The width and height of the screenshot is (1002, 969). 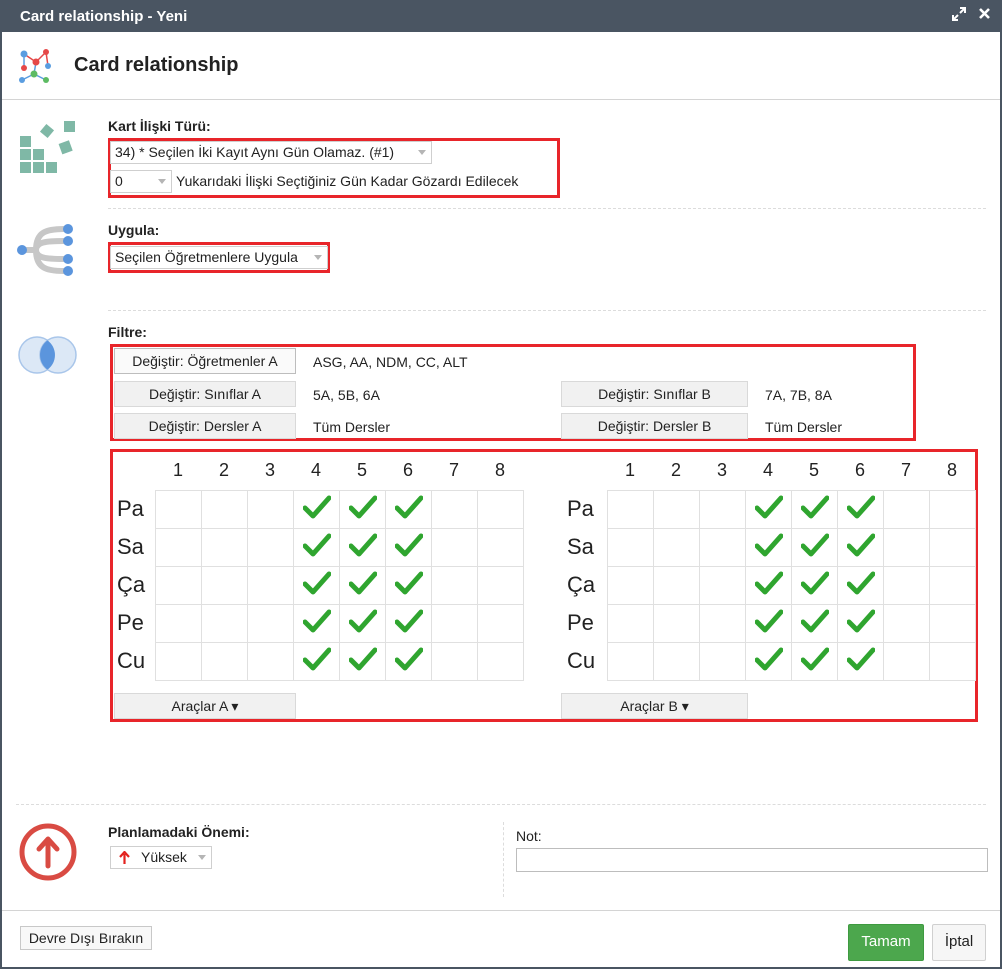 What do you see at coordinates (501, 17) in the screenshot?
I see `title-bar: Card relationship - Yeni` at bounding box center [501, 17].